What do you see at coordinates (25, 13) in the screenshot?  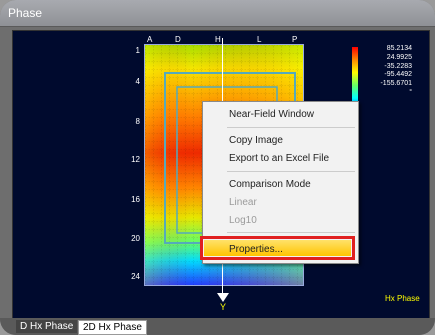 I see `window-title: Phase` at bounding box center [25, 13].